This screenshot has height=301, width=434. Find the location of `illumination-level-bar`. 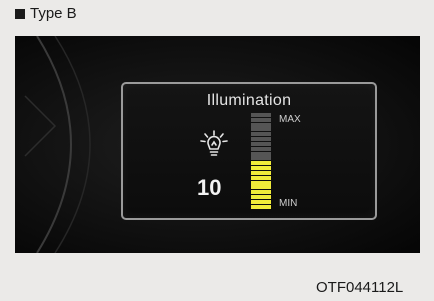

illumination-level-bar is located at coordinates (261, 161).